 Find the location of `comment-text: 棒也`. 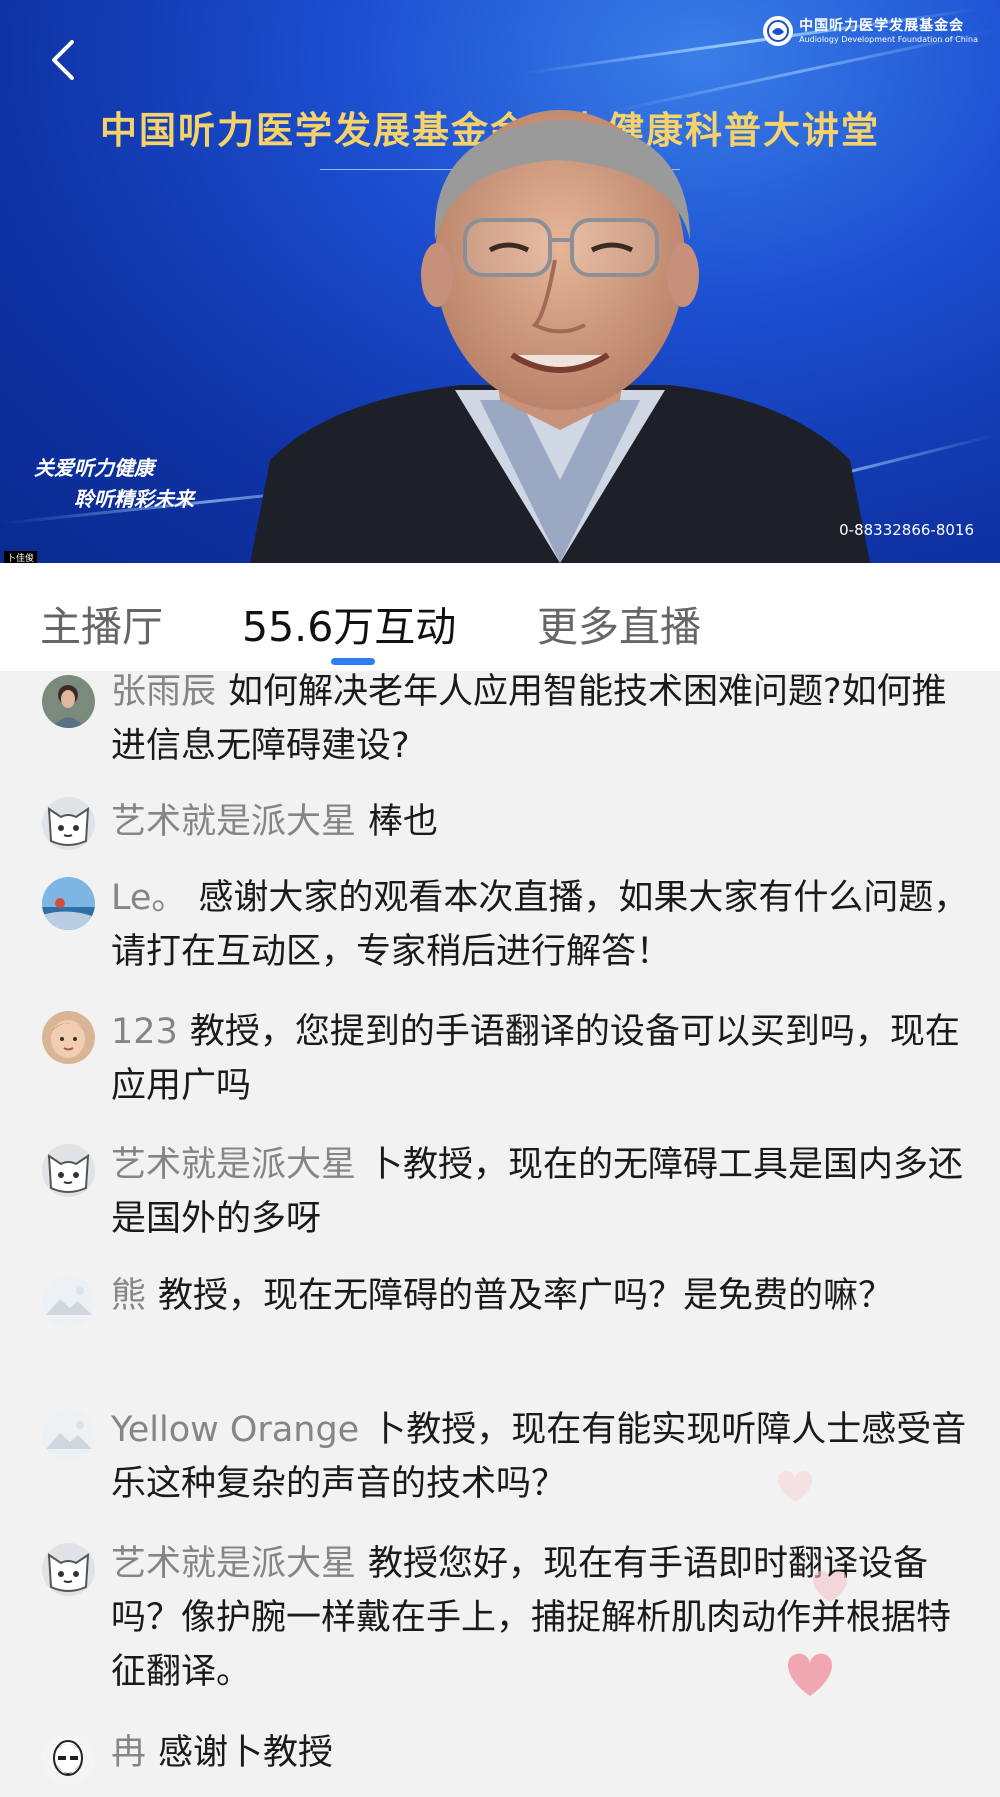

comment-text: 棒也 is located at coordinates (403, 822).